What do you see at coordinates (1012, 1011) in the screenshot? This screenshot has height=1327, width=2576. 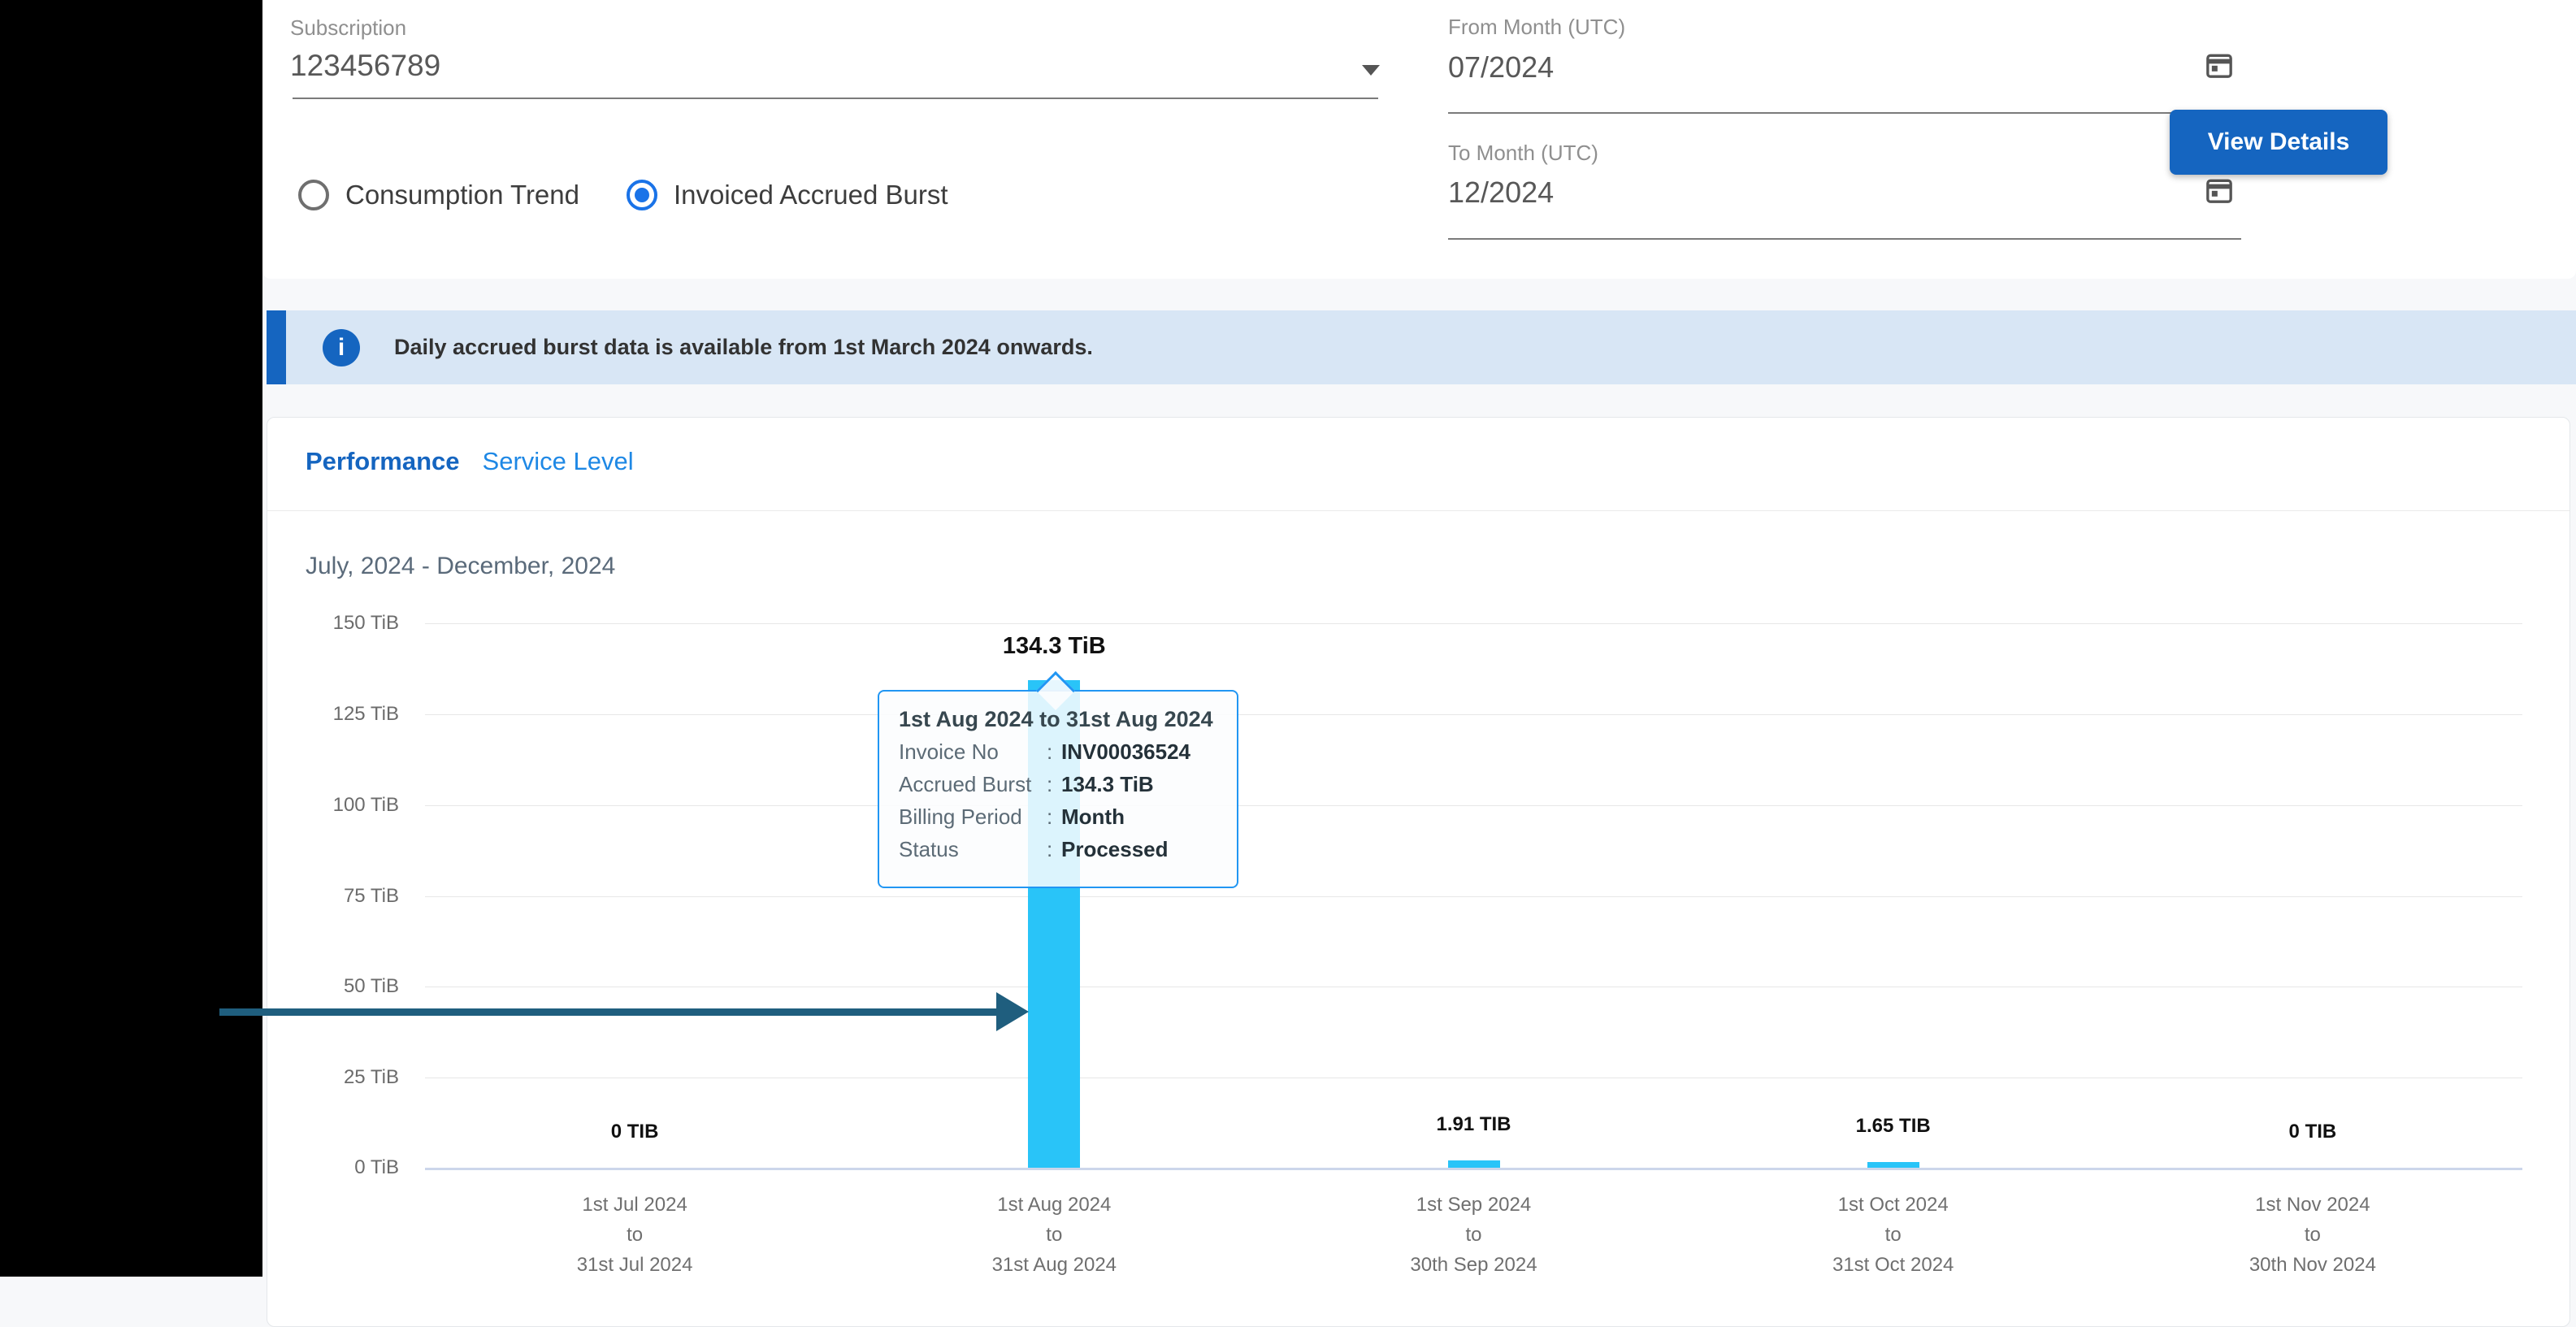 I see `annotation-arrow-head-icon` at bounding box center [1012, 1011].